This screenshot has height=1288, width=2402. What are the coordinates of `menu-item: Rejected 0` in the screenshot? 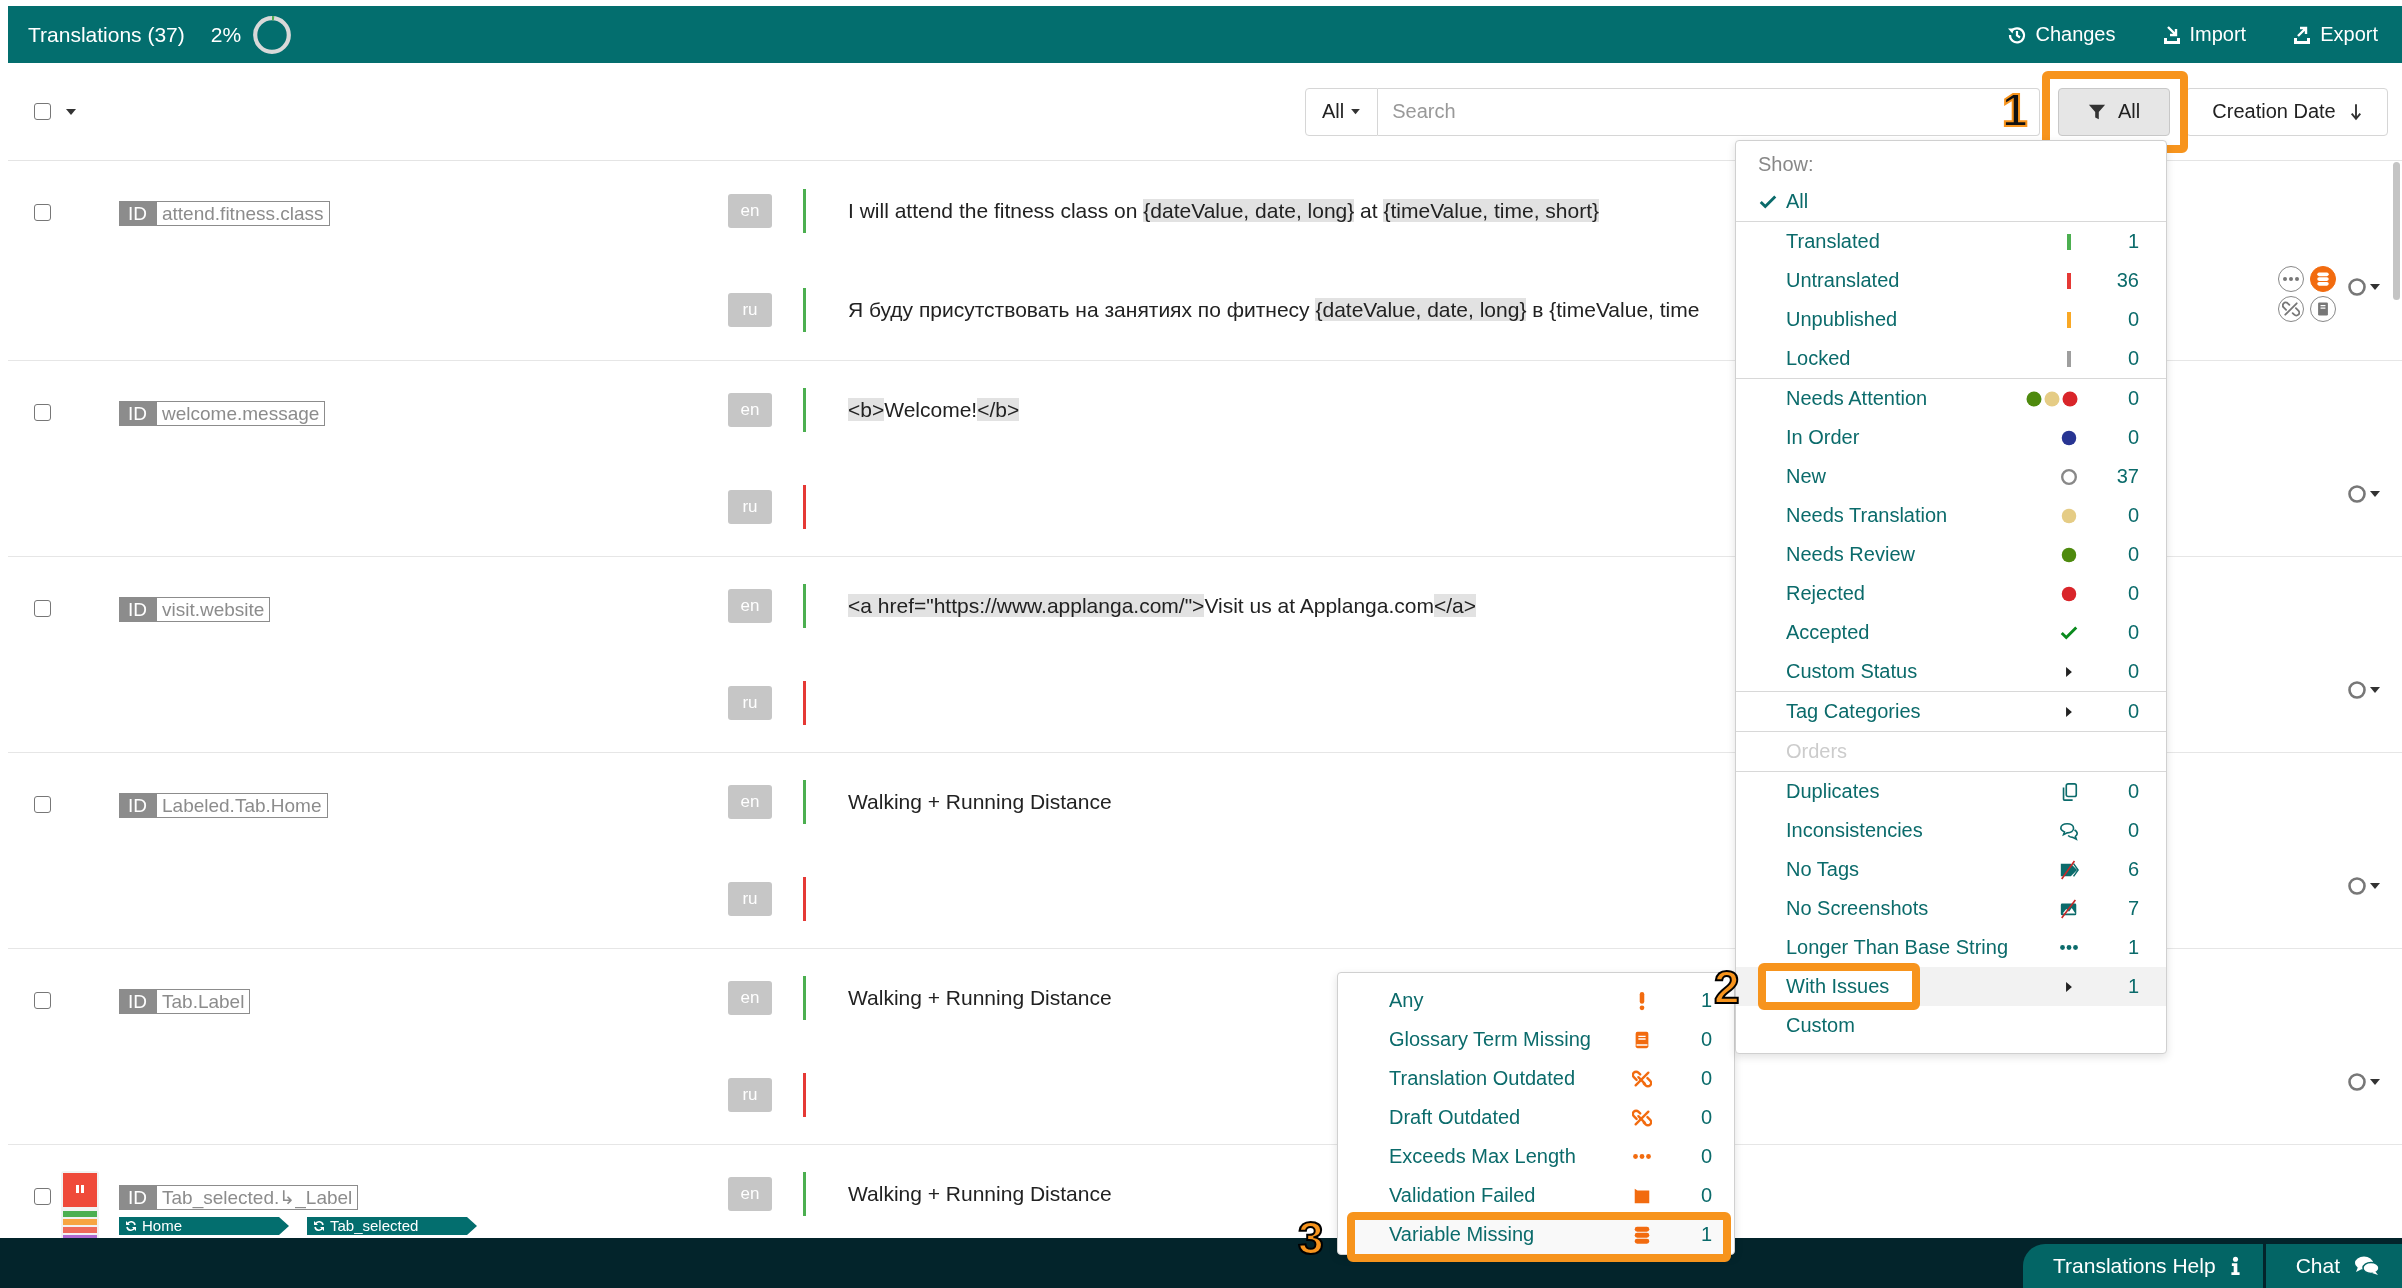 It's located at (1951, 593).